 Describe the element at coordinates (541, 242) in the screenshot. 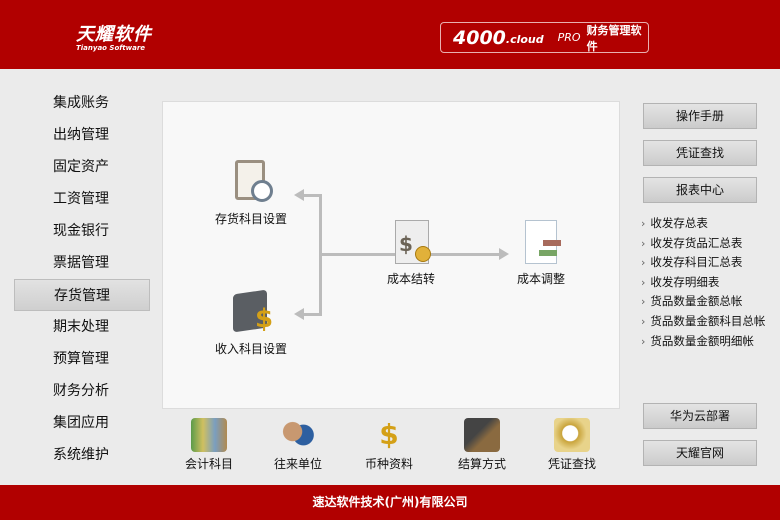

I see `document-arrows-icon` at that location.